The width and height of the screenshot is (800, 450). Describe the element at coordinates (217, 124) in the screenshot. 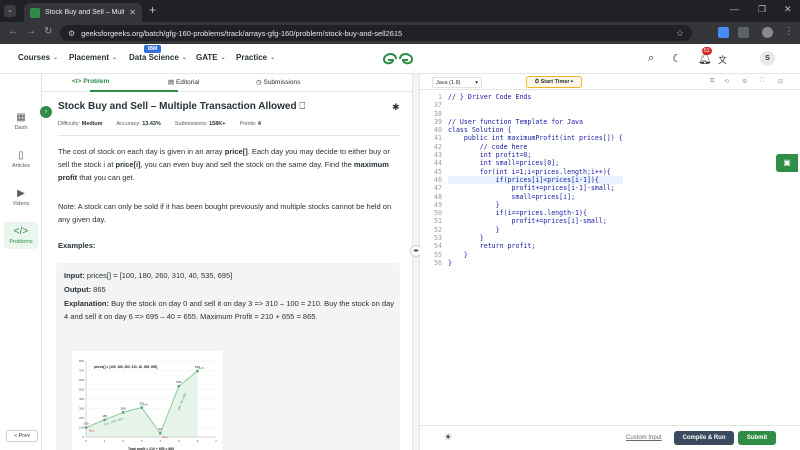

I see `submissions-value: 158K+` at that location.